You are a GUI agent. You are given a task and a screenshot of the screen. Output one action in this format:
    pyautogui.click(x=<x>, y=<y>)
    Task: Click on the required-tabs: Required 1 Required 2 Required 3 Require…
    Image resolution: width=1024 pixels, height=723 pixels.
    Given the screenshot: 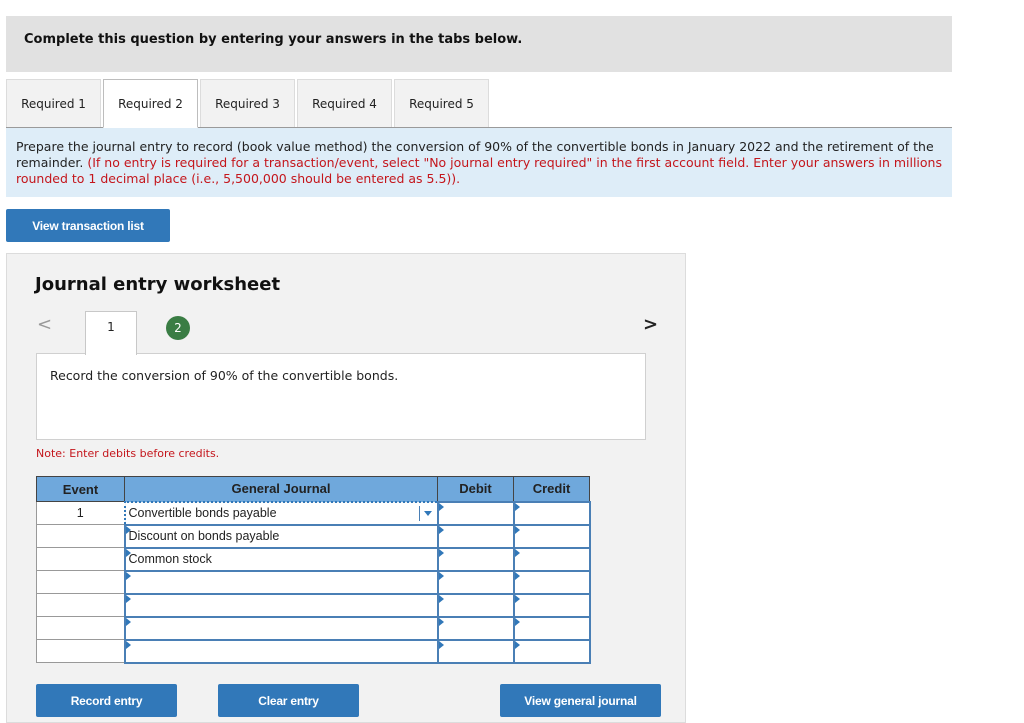 What is the action you would take?
    pyautogui.click(x=248, y=103)
    